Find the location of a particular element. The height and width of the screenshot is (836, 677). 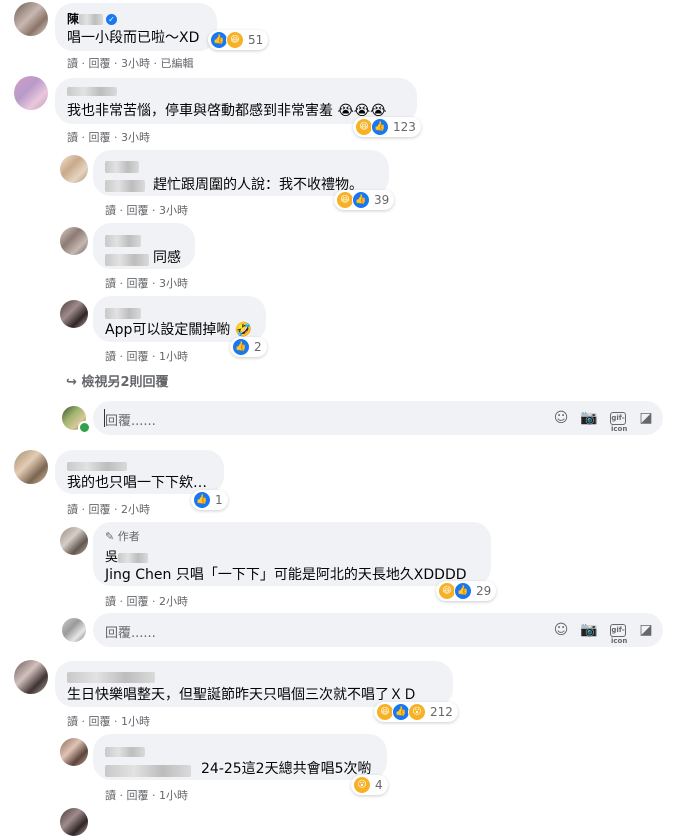

comment-text: 生日快樂唱整天，但聖誕節昨天只唱個三次就不唱了ＸＤ is located at coordinates (242, 695).